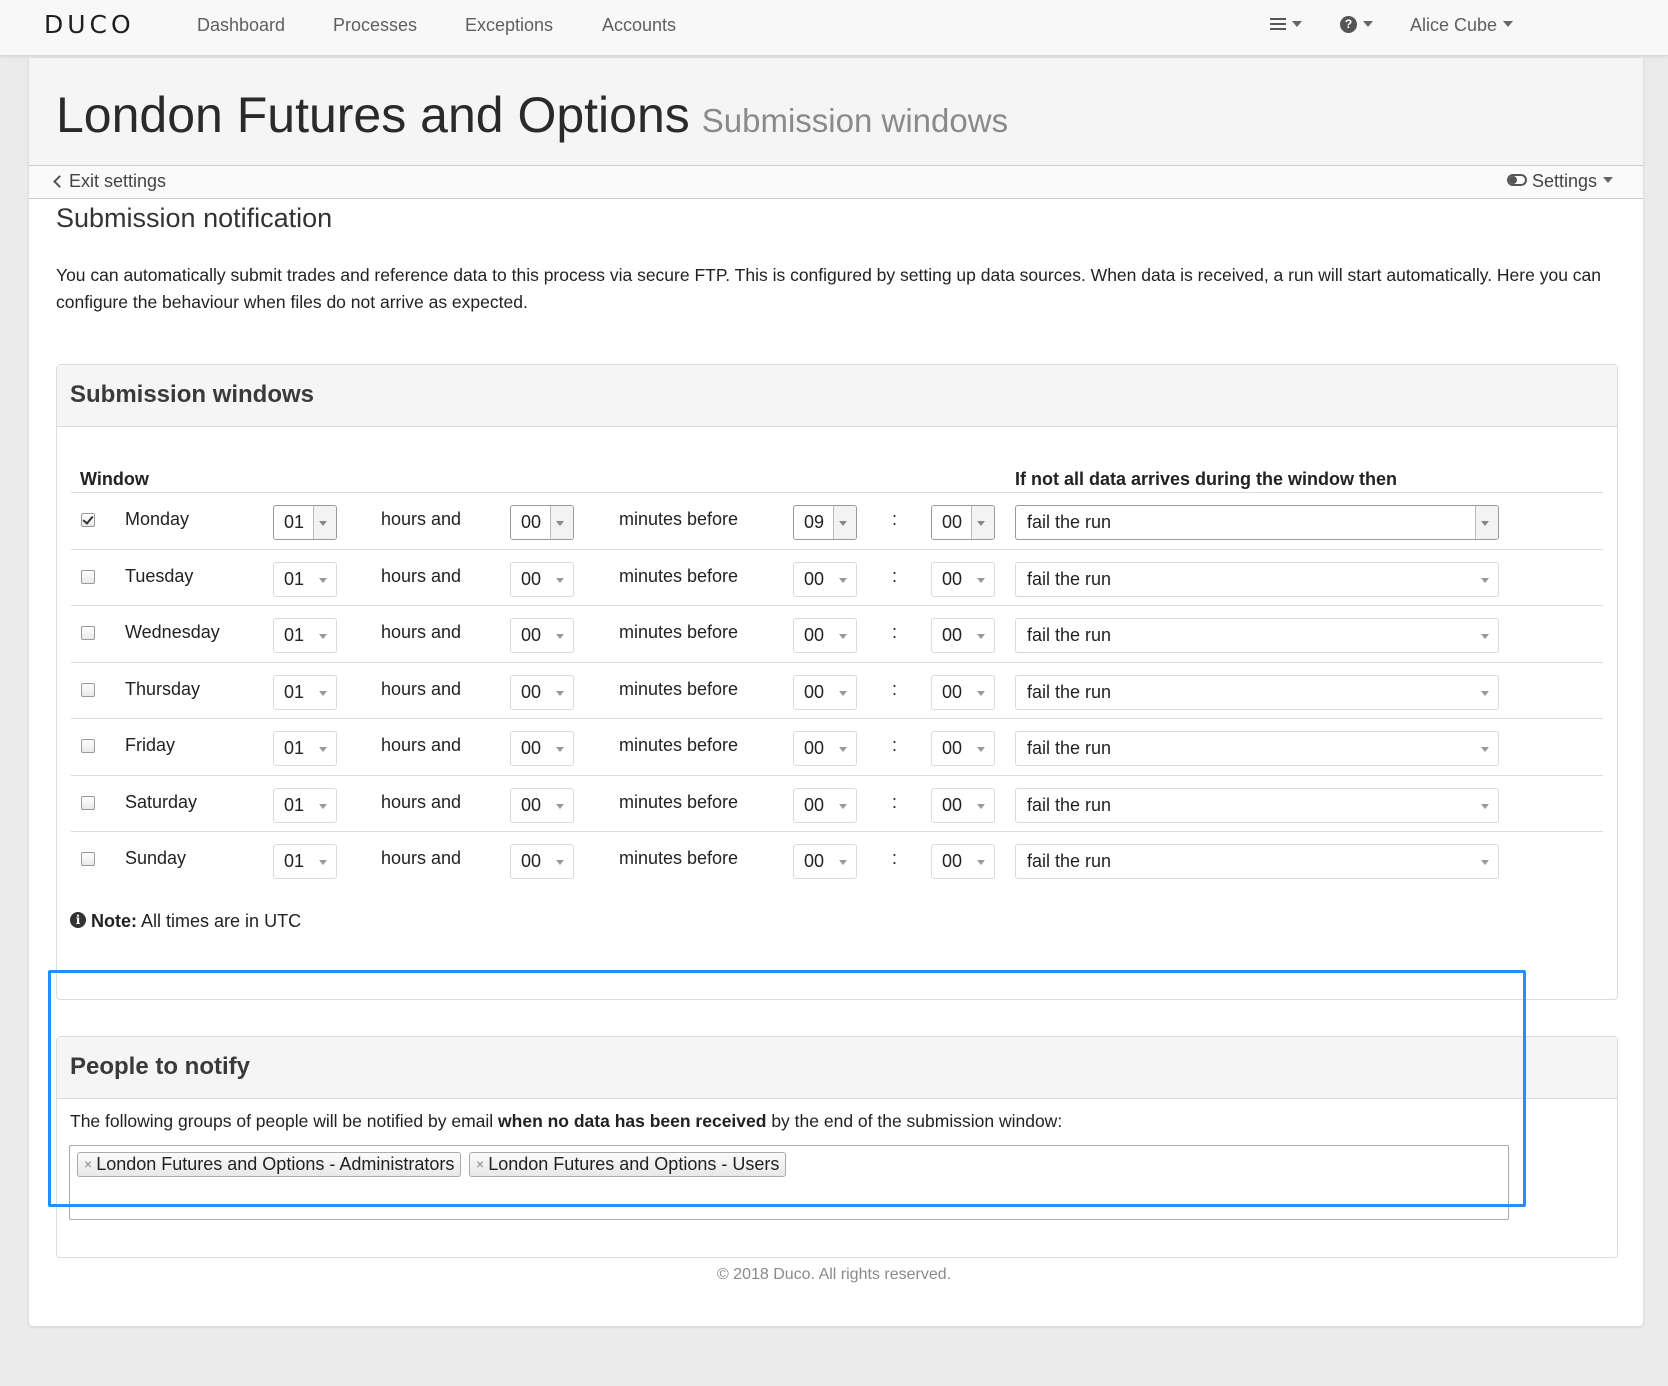 Image resolution: width=1668 pixels, height=1386 pixels. What do you see at coordinates (509, 25) in the screenshot?
I see `nav-exceptions: Exceptions` at bounding box center [509, 25].